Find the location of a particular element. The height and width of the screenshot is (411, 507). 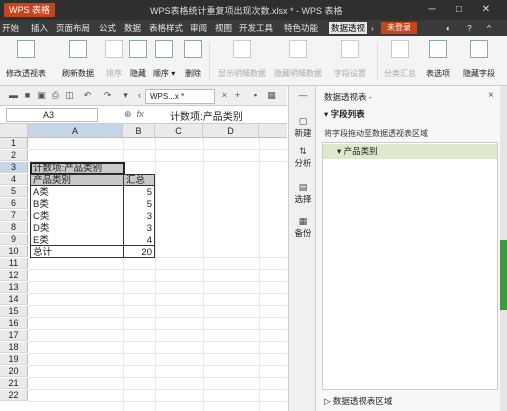

row-header: 20 is located at coordinates (14, 371).